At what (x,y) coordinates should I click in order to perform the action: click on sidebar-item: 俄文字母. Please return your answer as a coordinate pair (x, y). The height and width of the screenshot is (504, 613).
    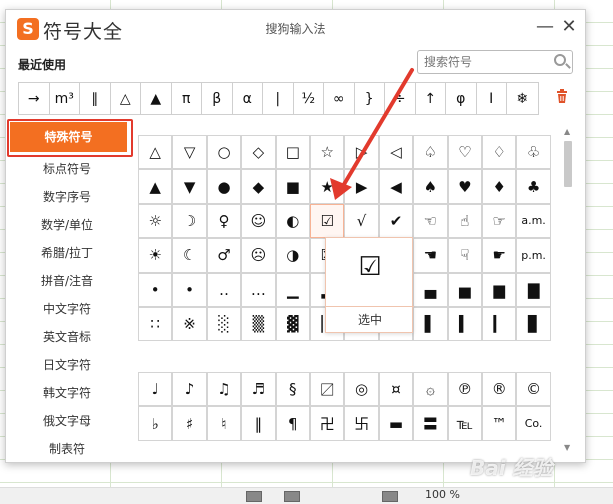
    Looking at the image, I should click on (67, 421).